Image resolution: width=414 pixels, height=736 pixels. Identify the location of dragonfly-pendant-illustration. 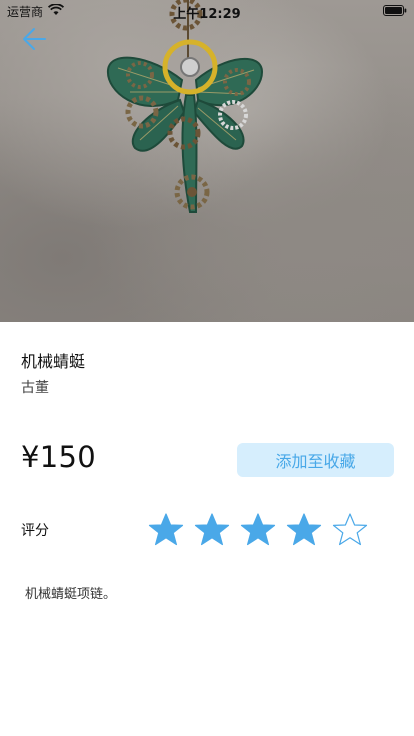
(185, 106).